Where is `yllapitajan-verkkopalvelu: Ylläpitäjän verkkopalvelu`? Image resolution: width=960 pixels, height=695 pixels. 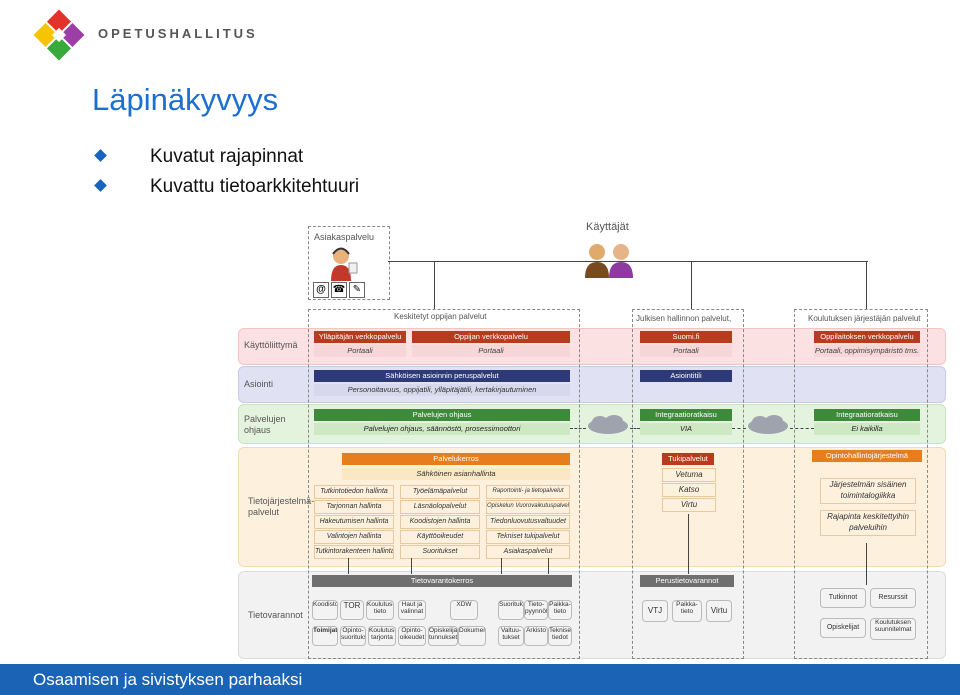 yllapitajan-verkkopalvelu: Ylläpitäjän verkkopalvelu is located at coordinates (360, 337).